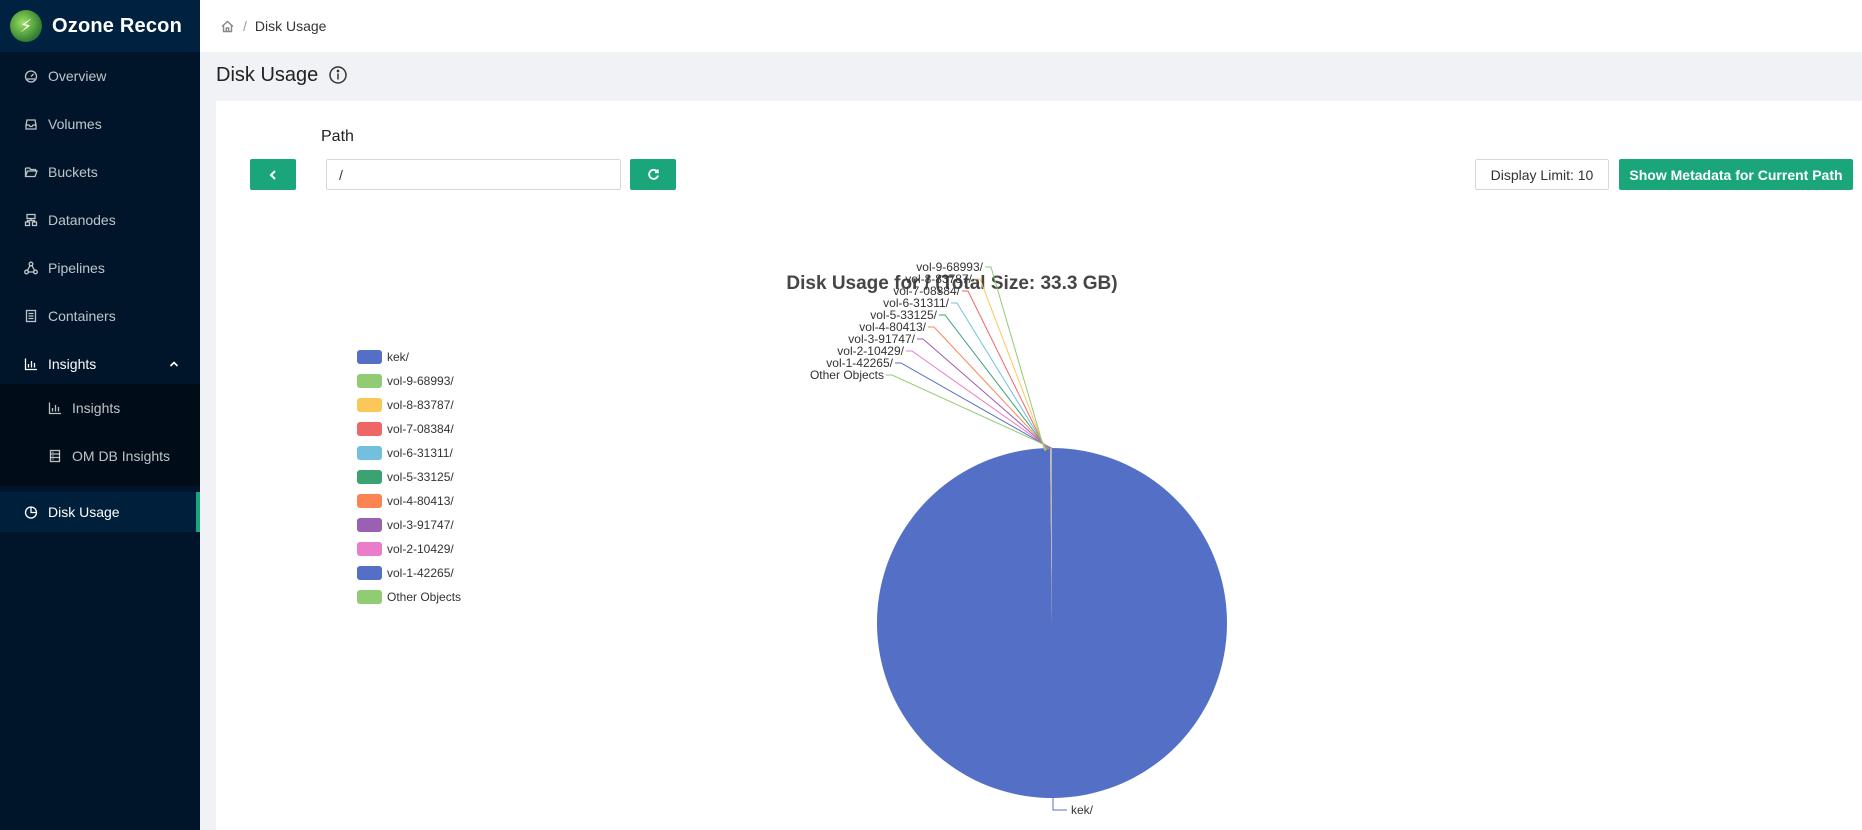 Image resolution: width=1862 pixels, height=830 pixels. What do you see at coordinates (55, 456) in the screenshot?
I see `database-icon` at bounding box center [55, 456].